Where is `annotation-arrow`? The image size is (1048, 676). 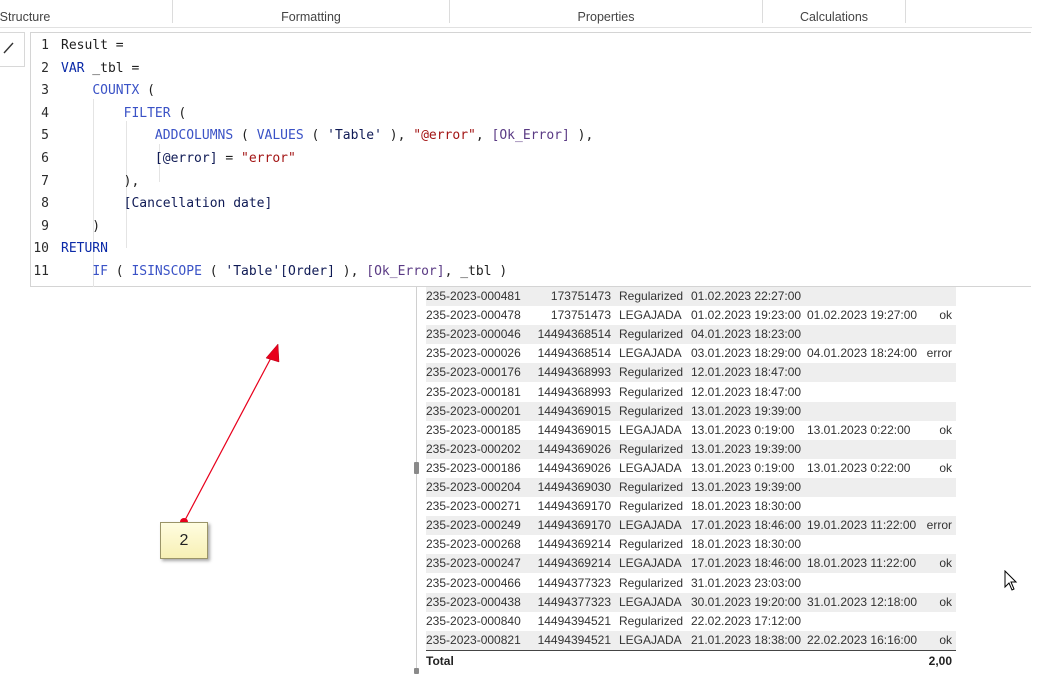 annotation-arrow is located at coordinates (230, 434).